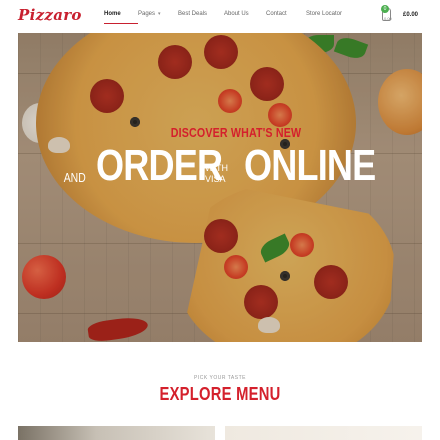 The width and height of the screenshot is (440, 440). What do you see at coordinates (220, 378) in the screenshot?
I see `section-kicker: PICK YOUR TASTE` at bounding box center [220, 378].